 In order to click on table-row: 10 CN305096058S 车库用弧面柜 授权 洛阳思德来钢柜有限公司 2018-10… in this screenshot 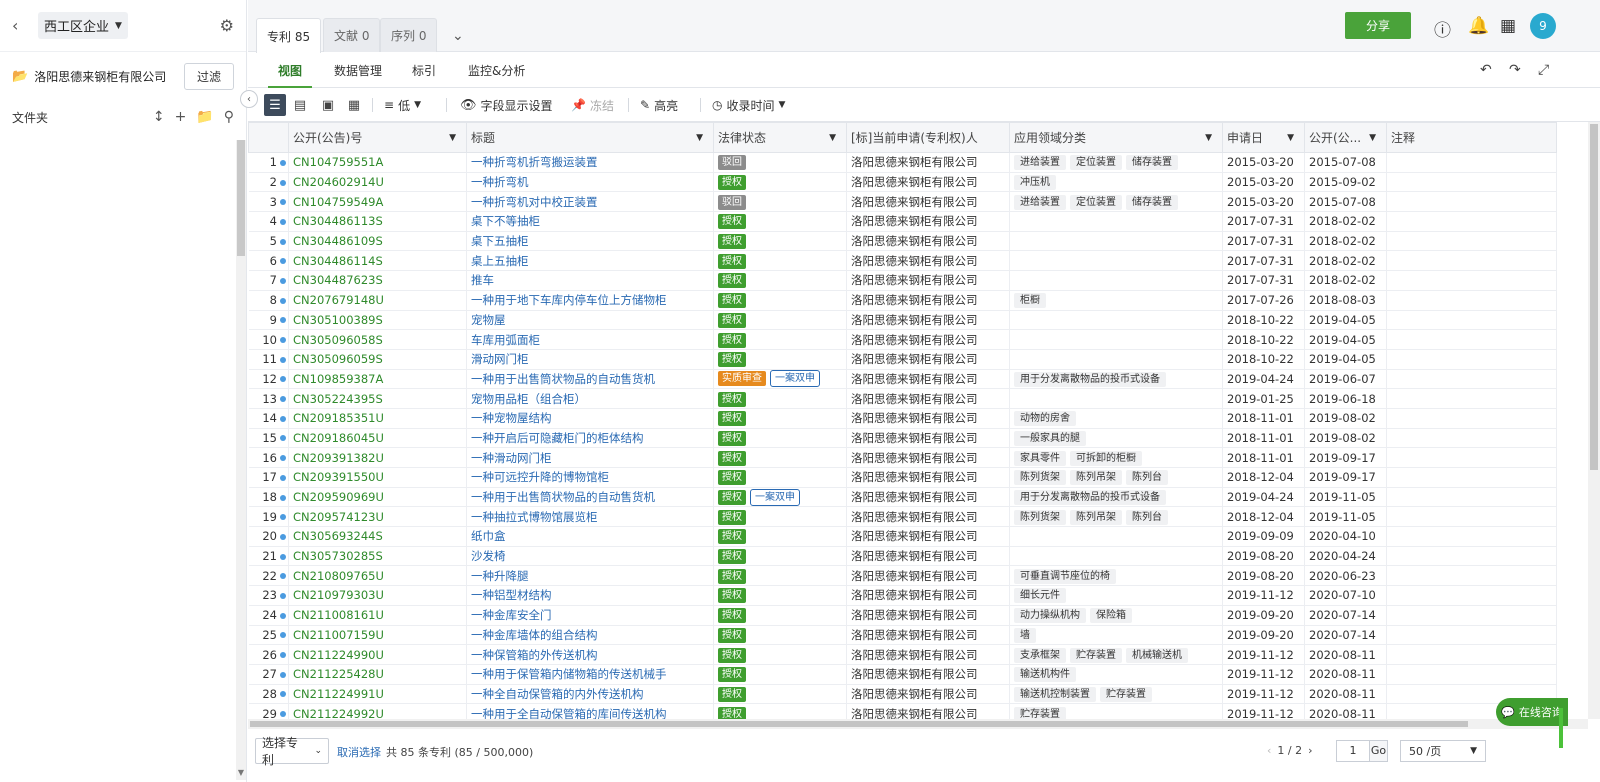, I will do `click(902, 339)`.